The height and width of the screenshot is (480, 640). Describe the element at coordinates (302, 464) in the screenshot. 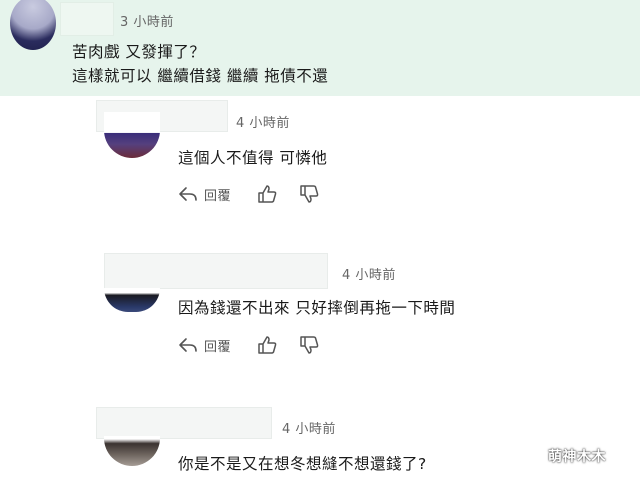

I see `comment-text: 你是不是又在想冬想縫不想還錢了?` at that location.